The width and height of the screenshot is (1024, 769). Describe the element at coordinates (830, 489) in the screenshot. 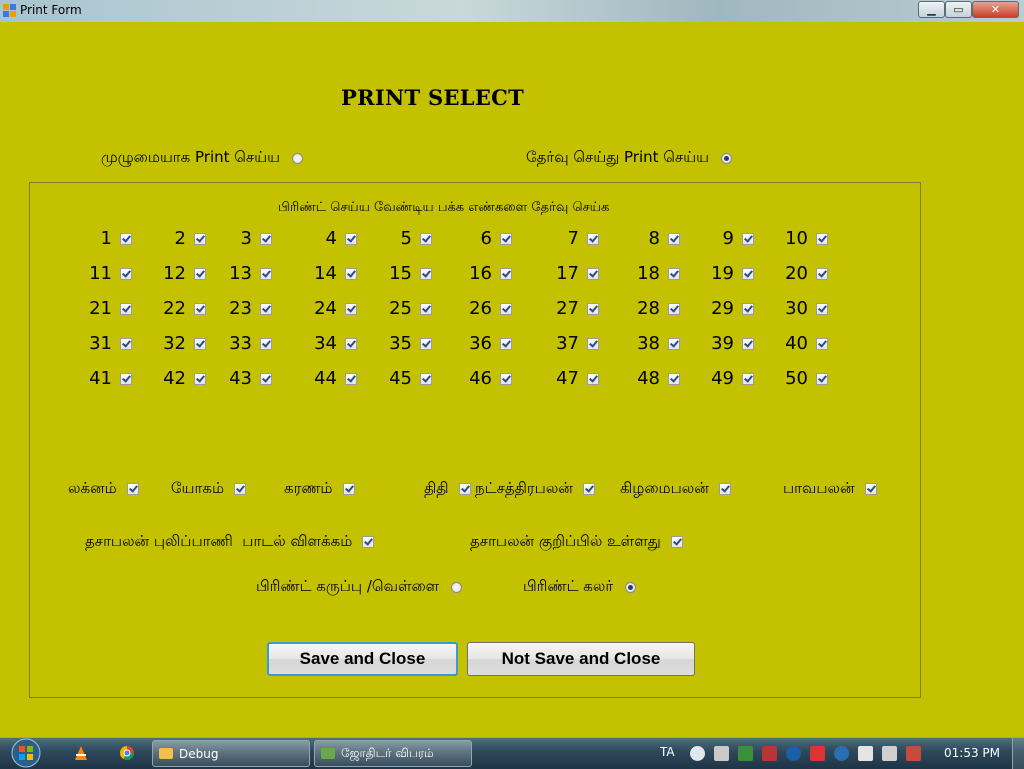

I see `option-checkbox-item: பாவபலன்` at that location.